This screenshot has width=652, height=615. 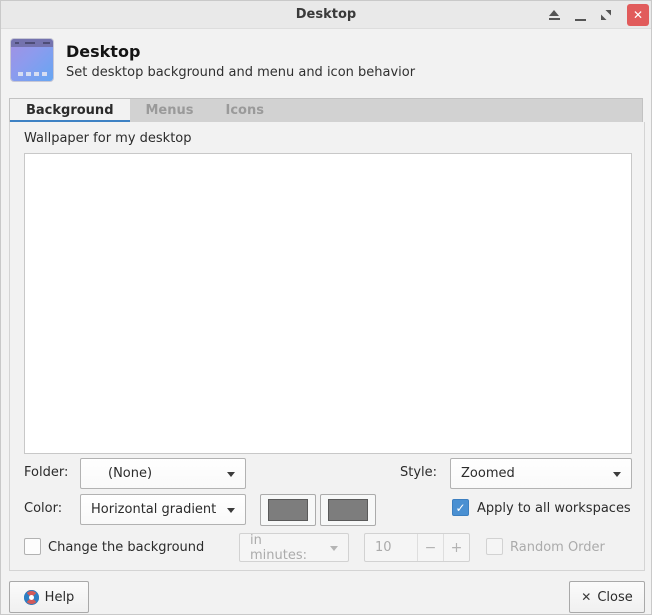 I want to click on help-button: Help, so click(x=49, y=597).